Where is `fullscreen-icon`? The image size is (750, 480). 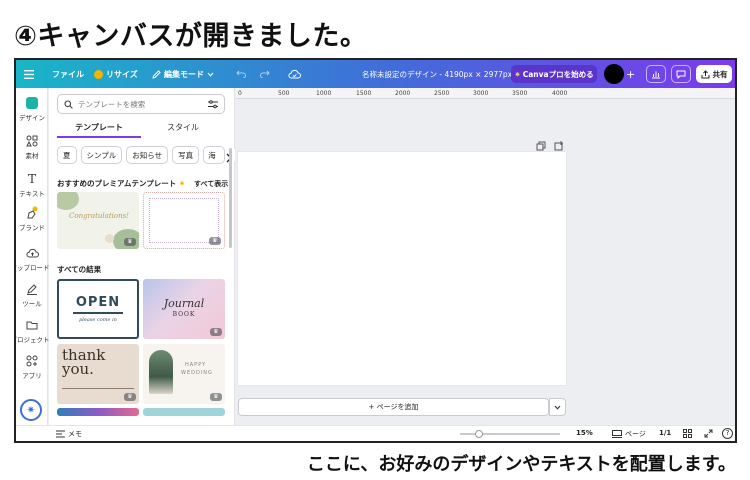
fullscreen-icon is located at coordinates (708, 434).